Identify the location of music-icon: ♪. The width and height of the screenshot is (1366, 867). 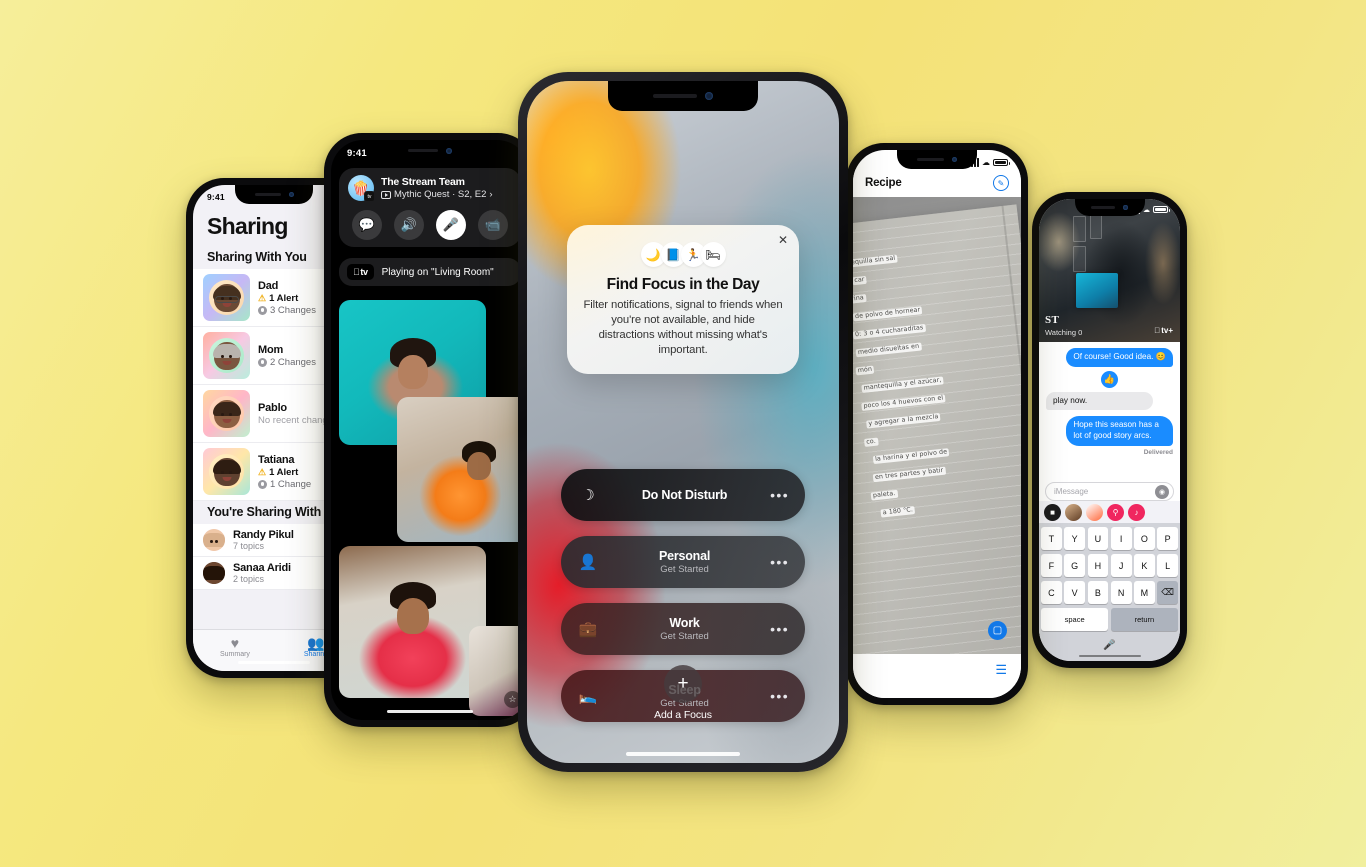
(1136, 512).